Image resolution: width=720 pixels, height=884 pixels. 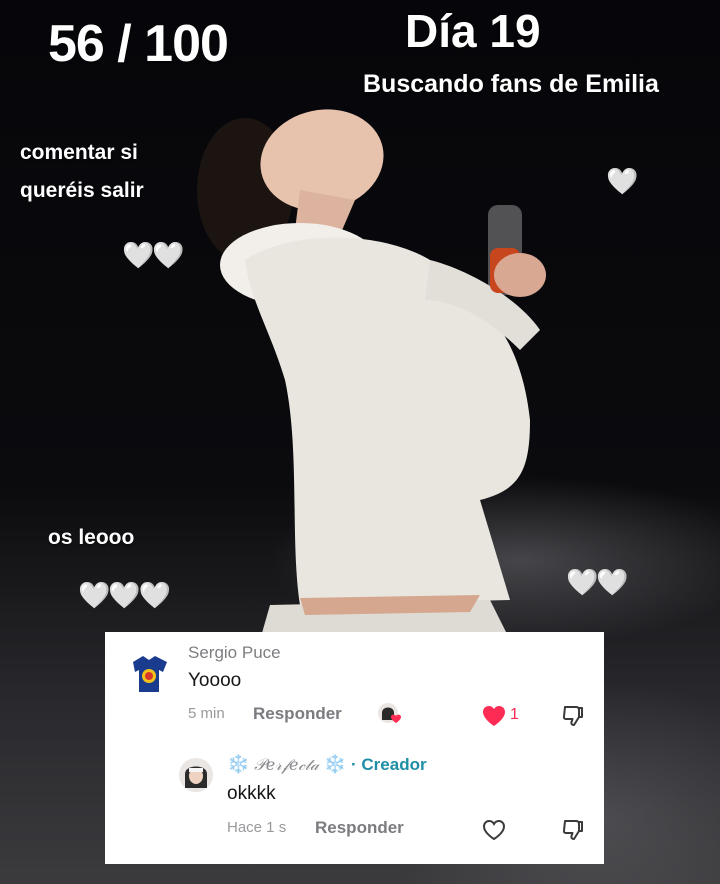 I want to click on reply-caption: os leooo, so click(x=91, y=537).